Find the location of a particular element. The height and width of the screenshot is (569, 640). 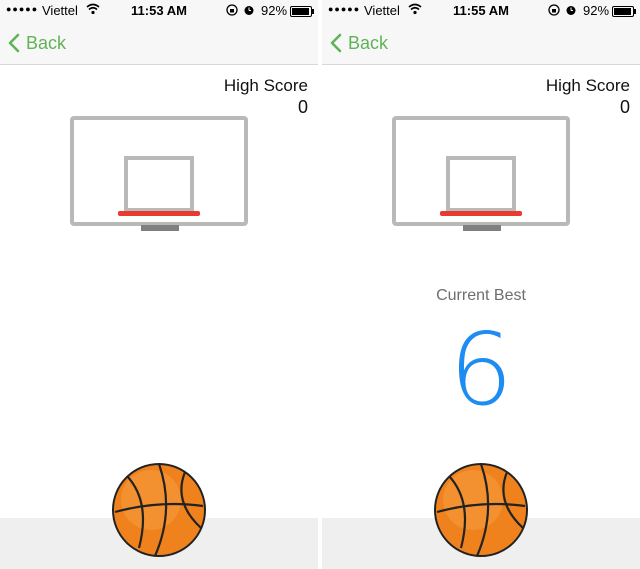

current-best-value: 6 is located at coordinates (481, 369).